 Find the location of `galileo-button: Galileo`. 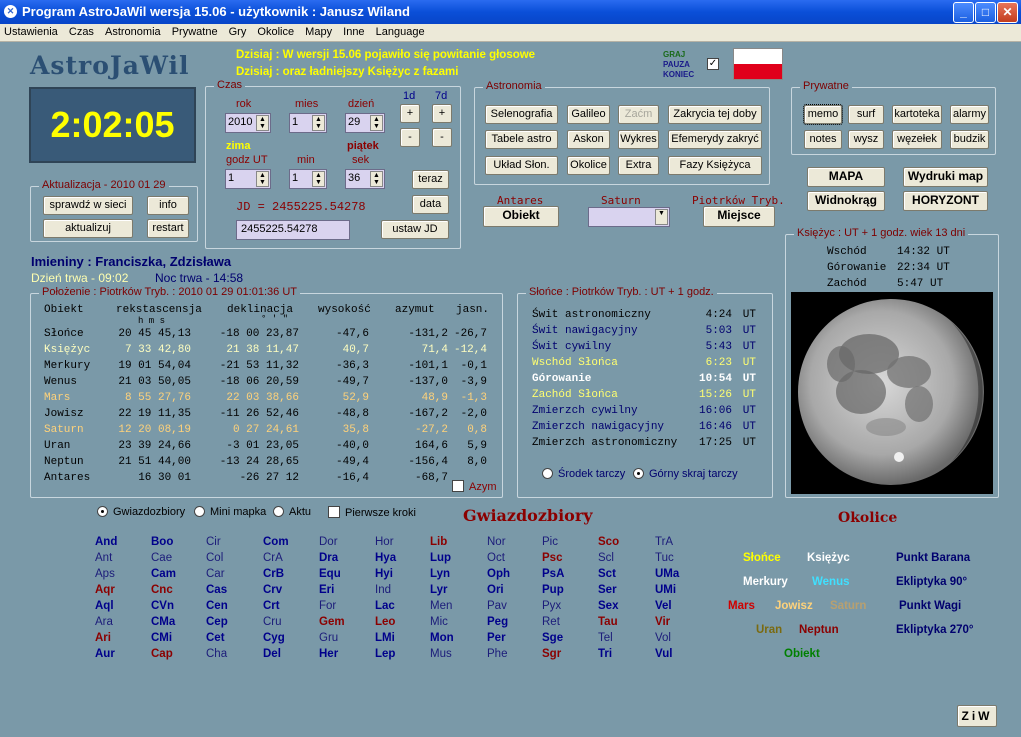

galileo-button: Galileo is located at coordinates (588, 114).